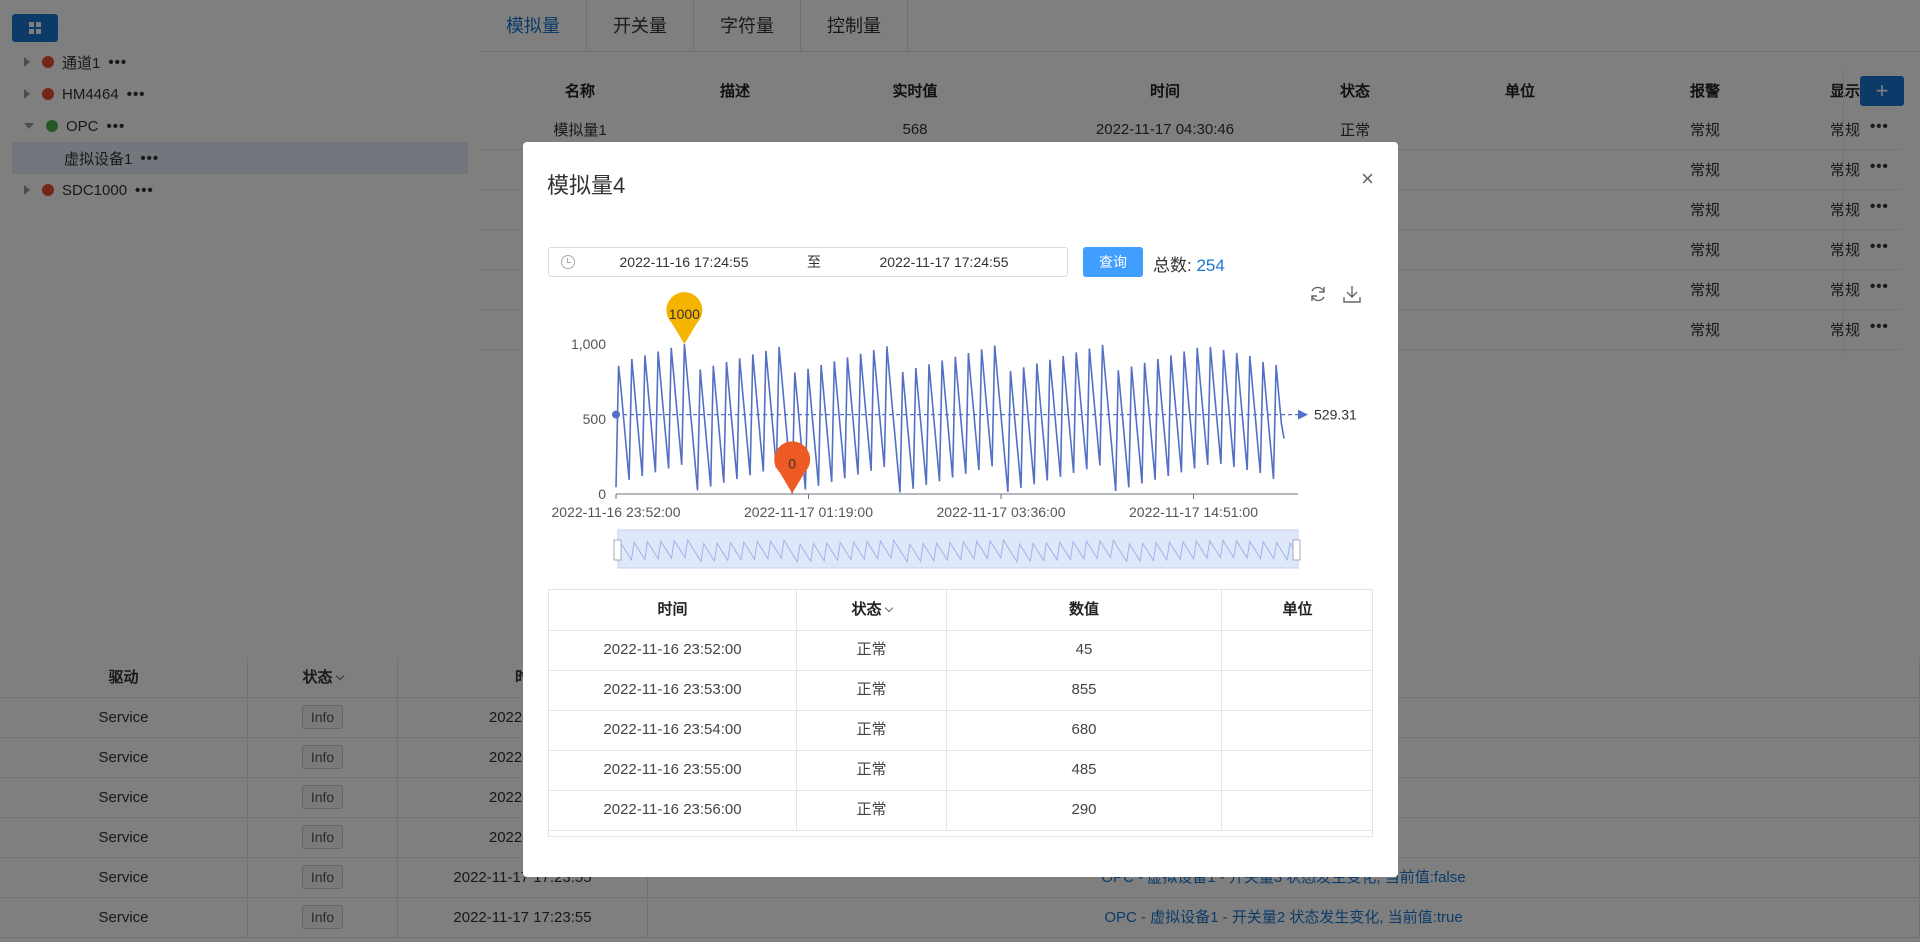 This screenshot has height=942, width=1920. I want to click on average-line-label: 529.31, so click(1335, 415).